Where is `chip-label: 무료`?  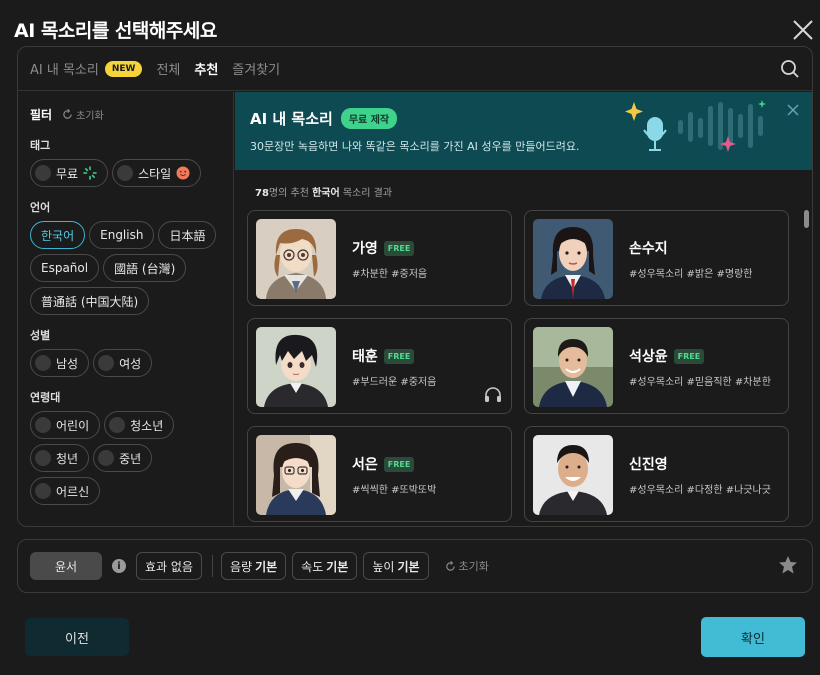
chip-label: 무료 is located at coordinates (67, 173).